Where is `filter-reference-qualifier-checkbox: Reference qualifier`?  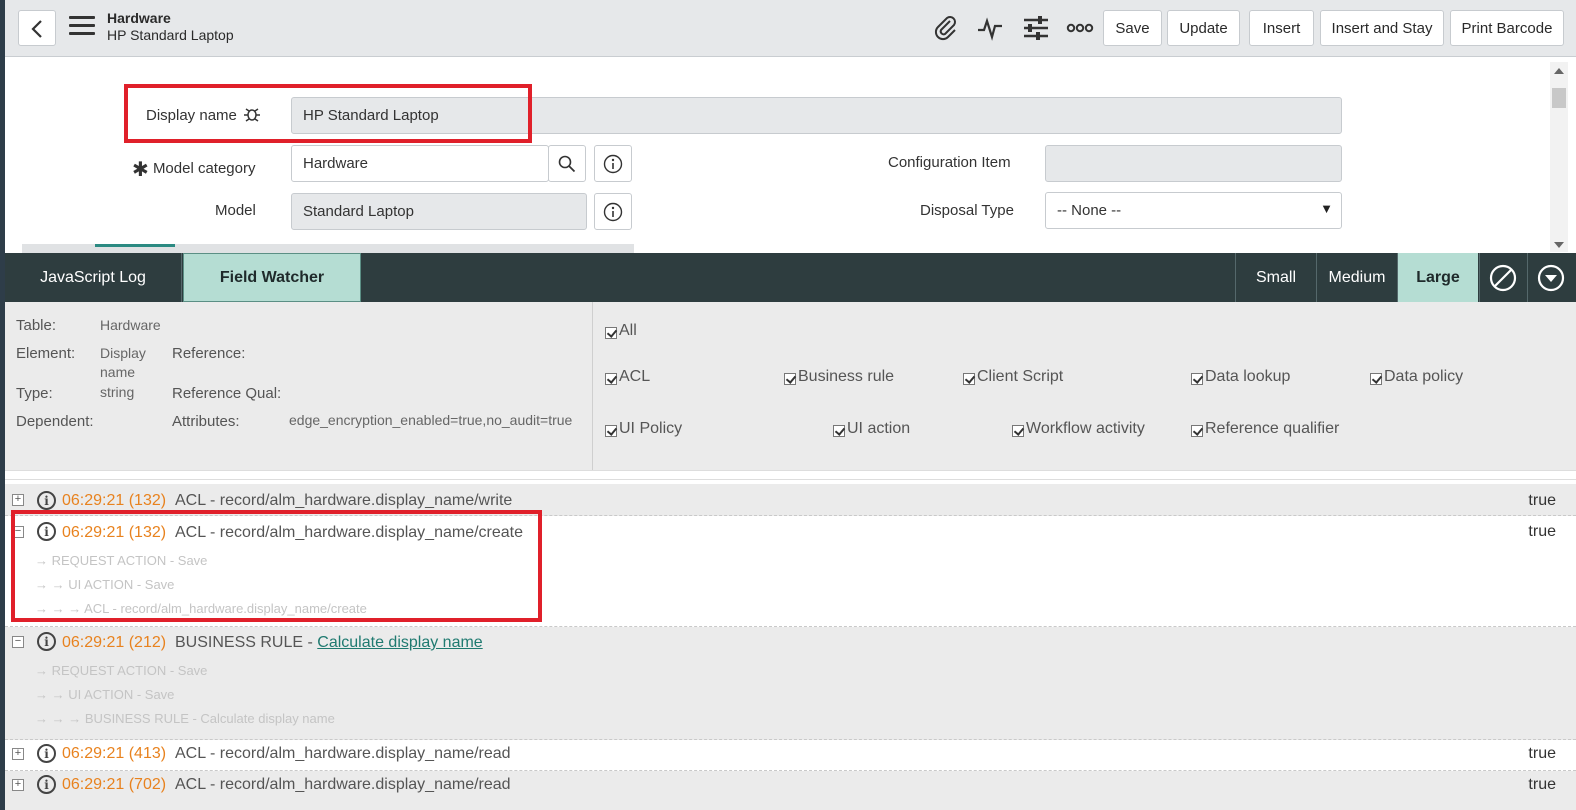 filter-reference-qualifier-checkbox: Reference qualifier is located at coordinates (1265, 429).